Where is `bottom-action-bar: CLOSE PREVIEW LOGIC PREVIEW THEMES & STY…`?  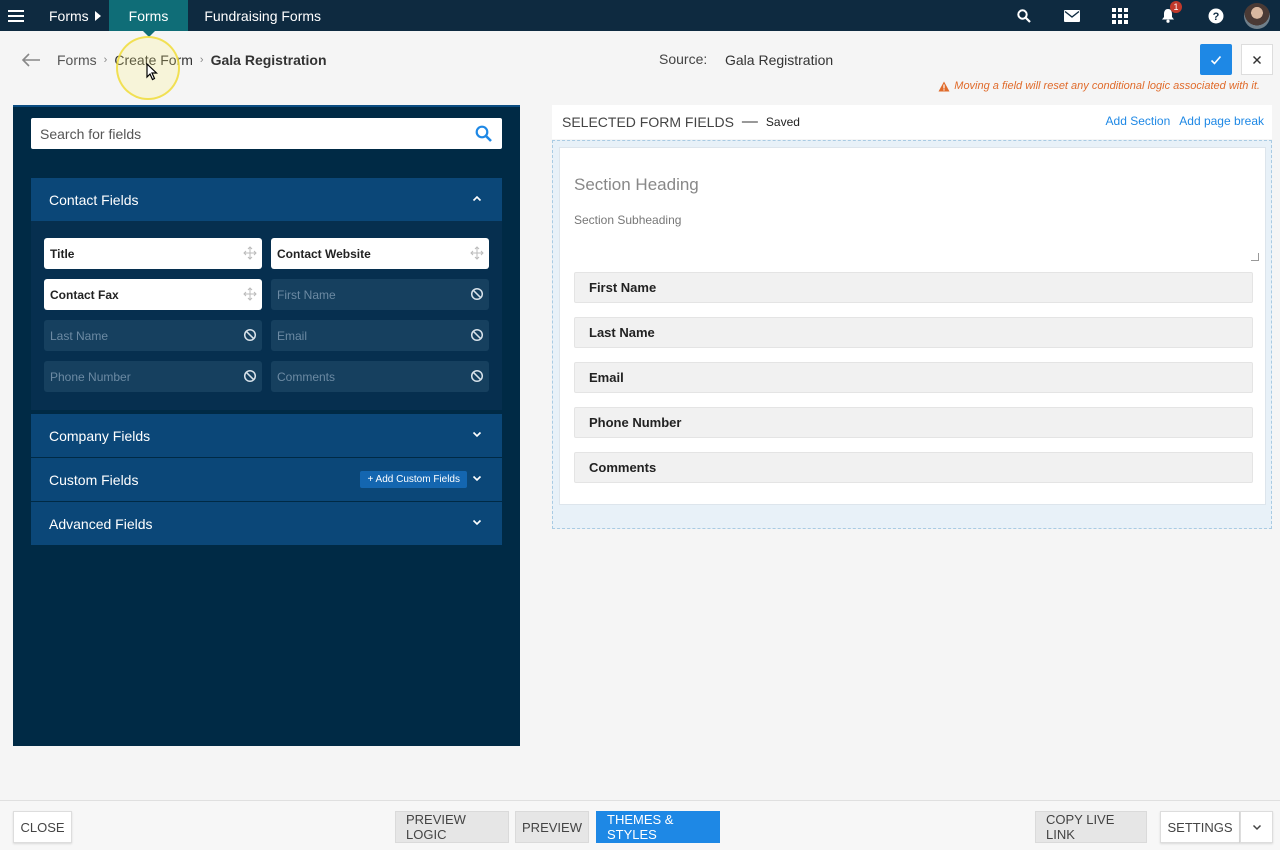
bottom-action-bar: CLOSE PREVIEW LOGIC PREVIEW THEMES & STY… is located at coordinates (640, 825).